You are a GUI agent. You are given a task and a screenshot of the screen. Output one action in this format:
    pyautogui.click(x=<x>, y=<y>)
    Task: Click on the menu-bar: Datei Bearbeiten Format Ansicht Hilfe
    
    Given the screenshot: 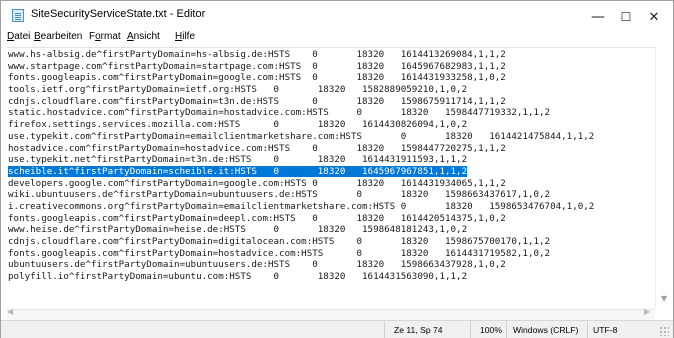 What is the action you would take?
    pyautogui.click(x=337, y=38)
    